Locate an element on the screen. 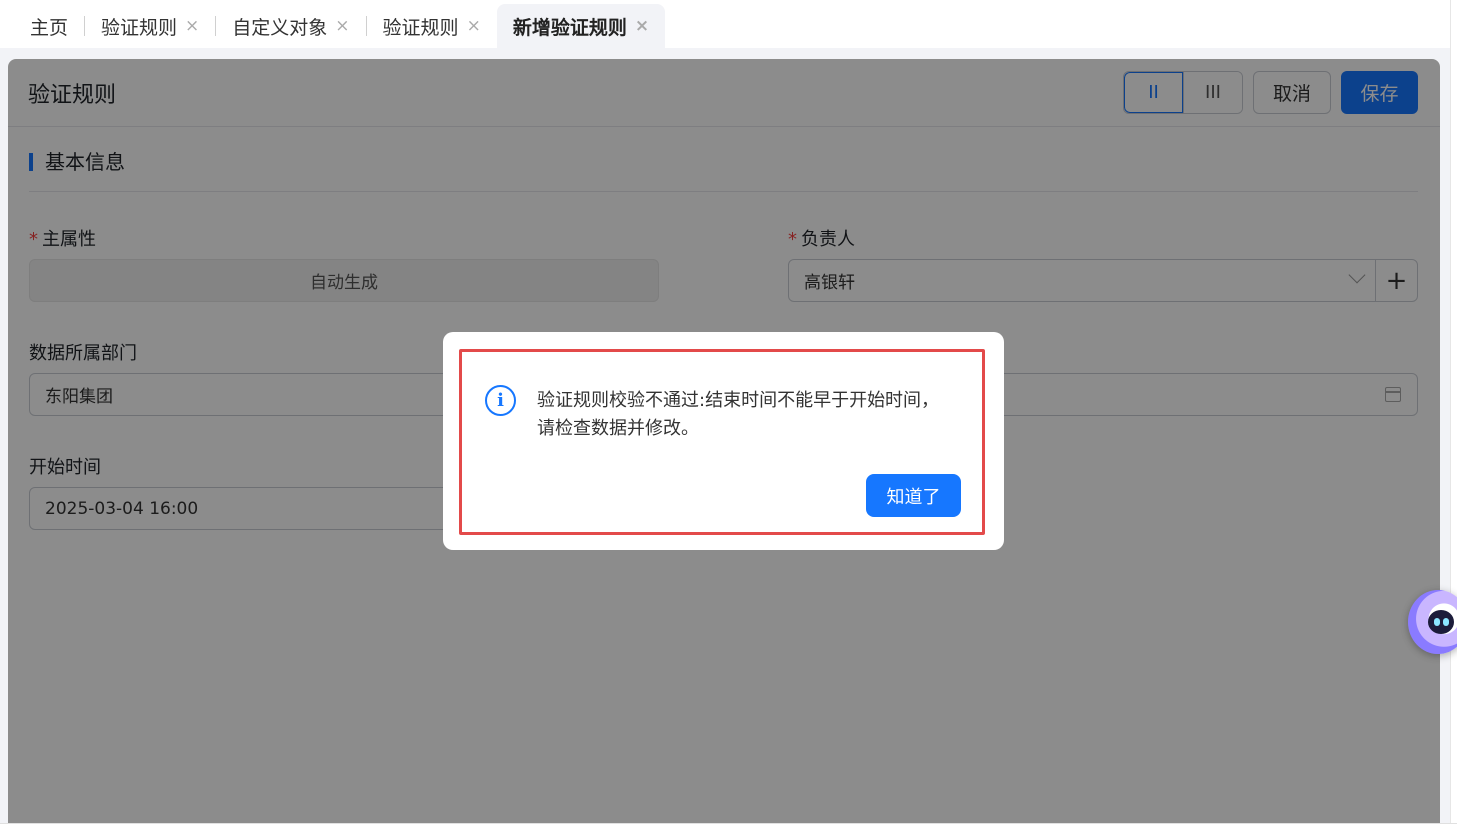  tab-validation-rules-2: 验证规则 × is located at coordinates (432, 26).